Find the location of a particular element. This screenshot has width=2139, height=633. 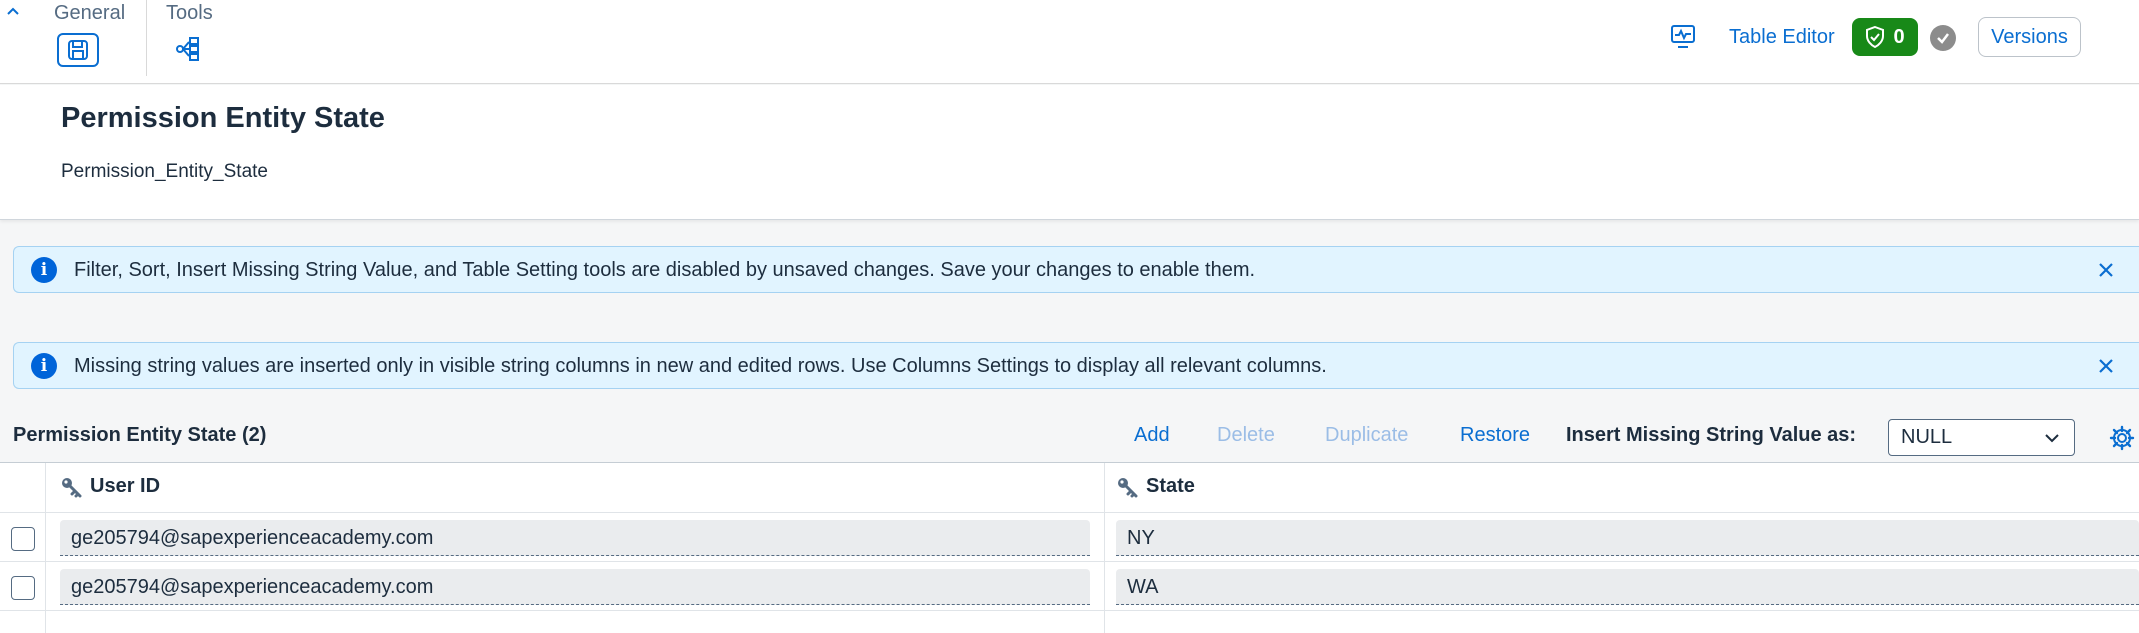

hierarchy-button is located at coordinates (189, 49).